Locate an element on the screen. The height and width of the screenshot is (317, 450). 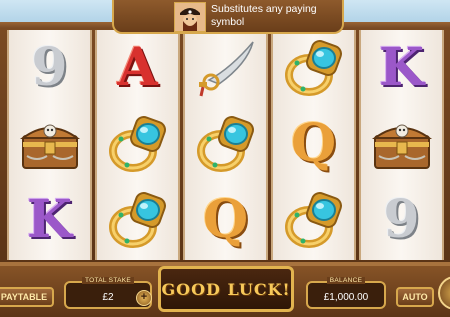
autoplay-button: AUTO is located at coordinates (415, 297).